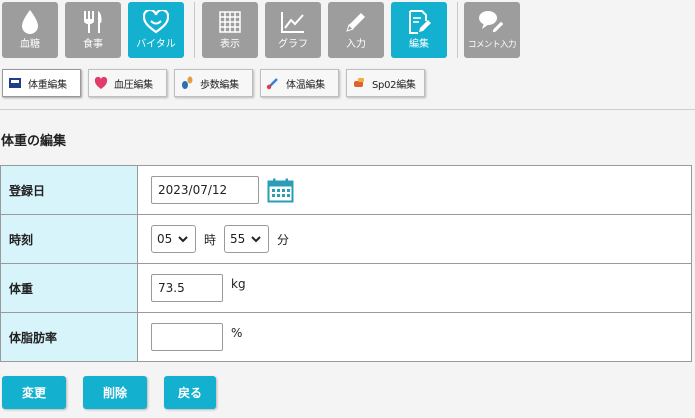 This screenshot has width=695, height=418. What do you see at coordinates (69, 288) in the screenshot?
I see `weight-label: 体重` at bounding box center [69, 288].